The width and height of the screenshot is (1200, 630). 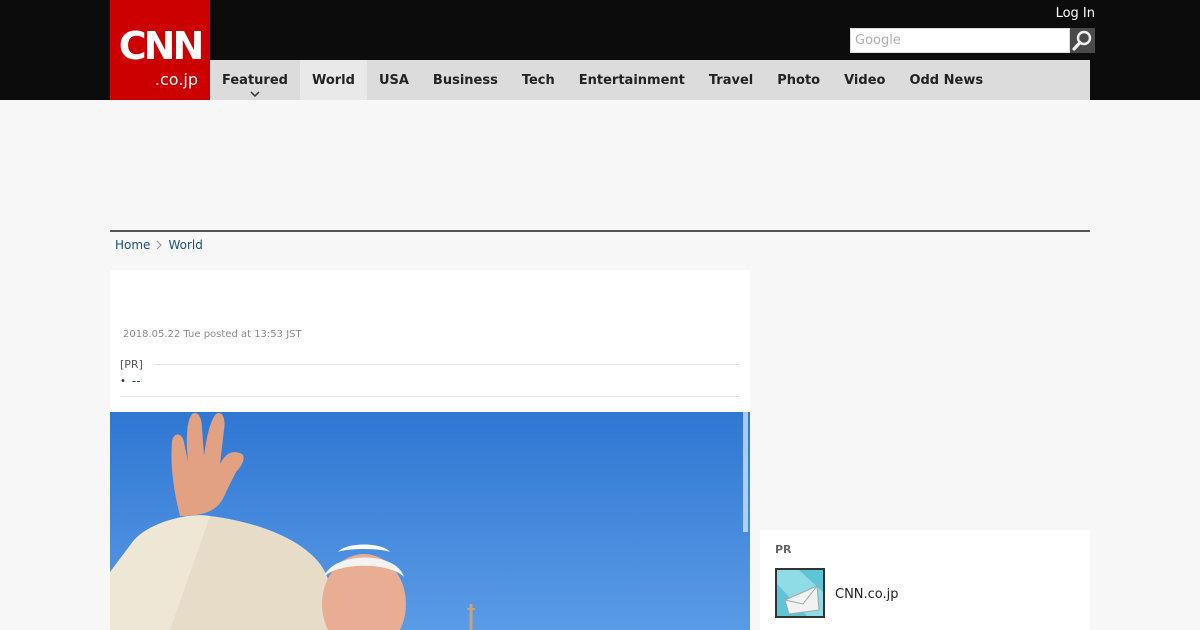 What do you see at coordinates (1075, 13) in the screenshot?
I see `login-link: Log In` at bounding box center [1075, 13].